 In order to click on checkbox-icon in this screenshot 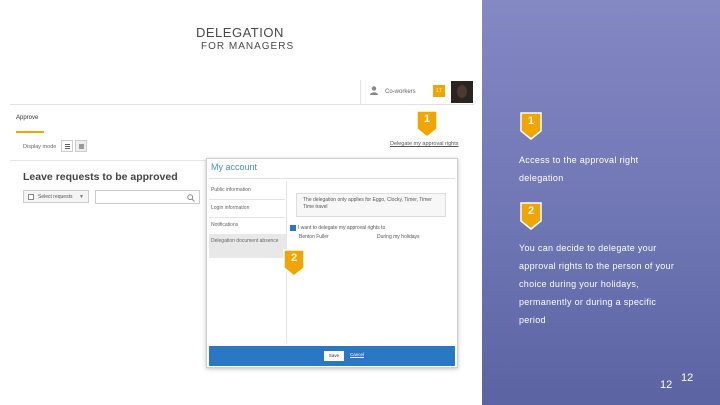, I will do `click(31, 197)`.